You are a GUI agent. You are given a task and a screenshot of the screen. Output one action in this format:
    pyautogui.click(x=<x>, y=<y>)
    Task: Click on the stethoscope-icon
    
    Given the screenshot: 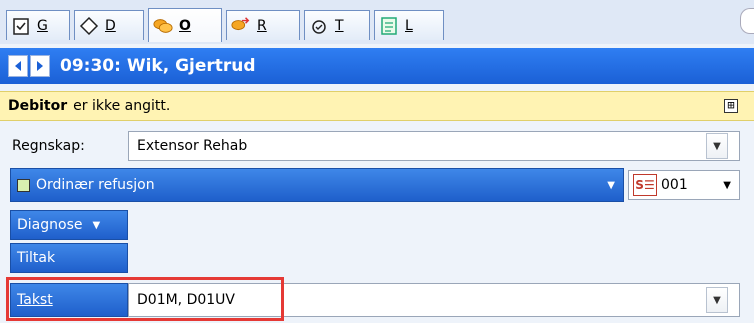 What is the action you would take?
    pyautogui.click(x=319, y=26)
    